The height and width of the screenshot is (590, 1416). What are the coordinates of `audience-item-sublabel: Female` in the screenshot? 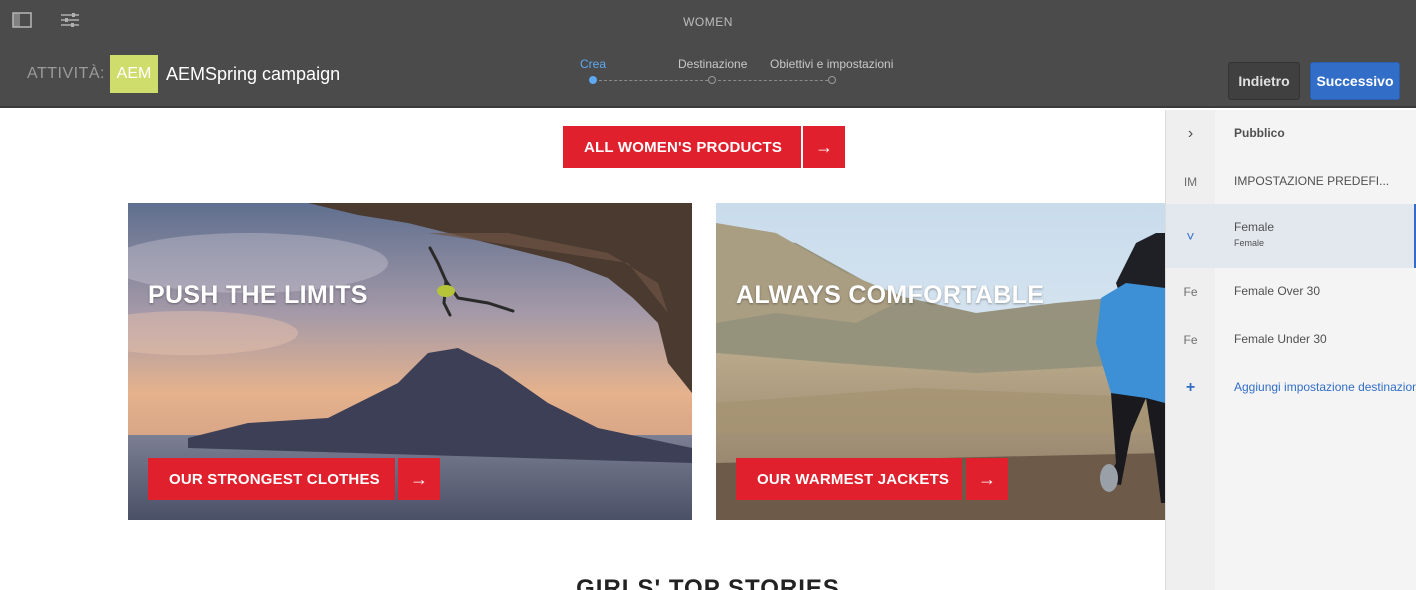 It's located at (1249, 243).